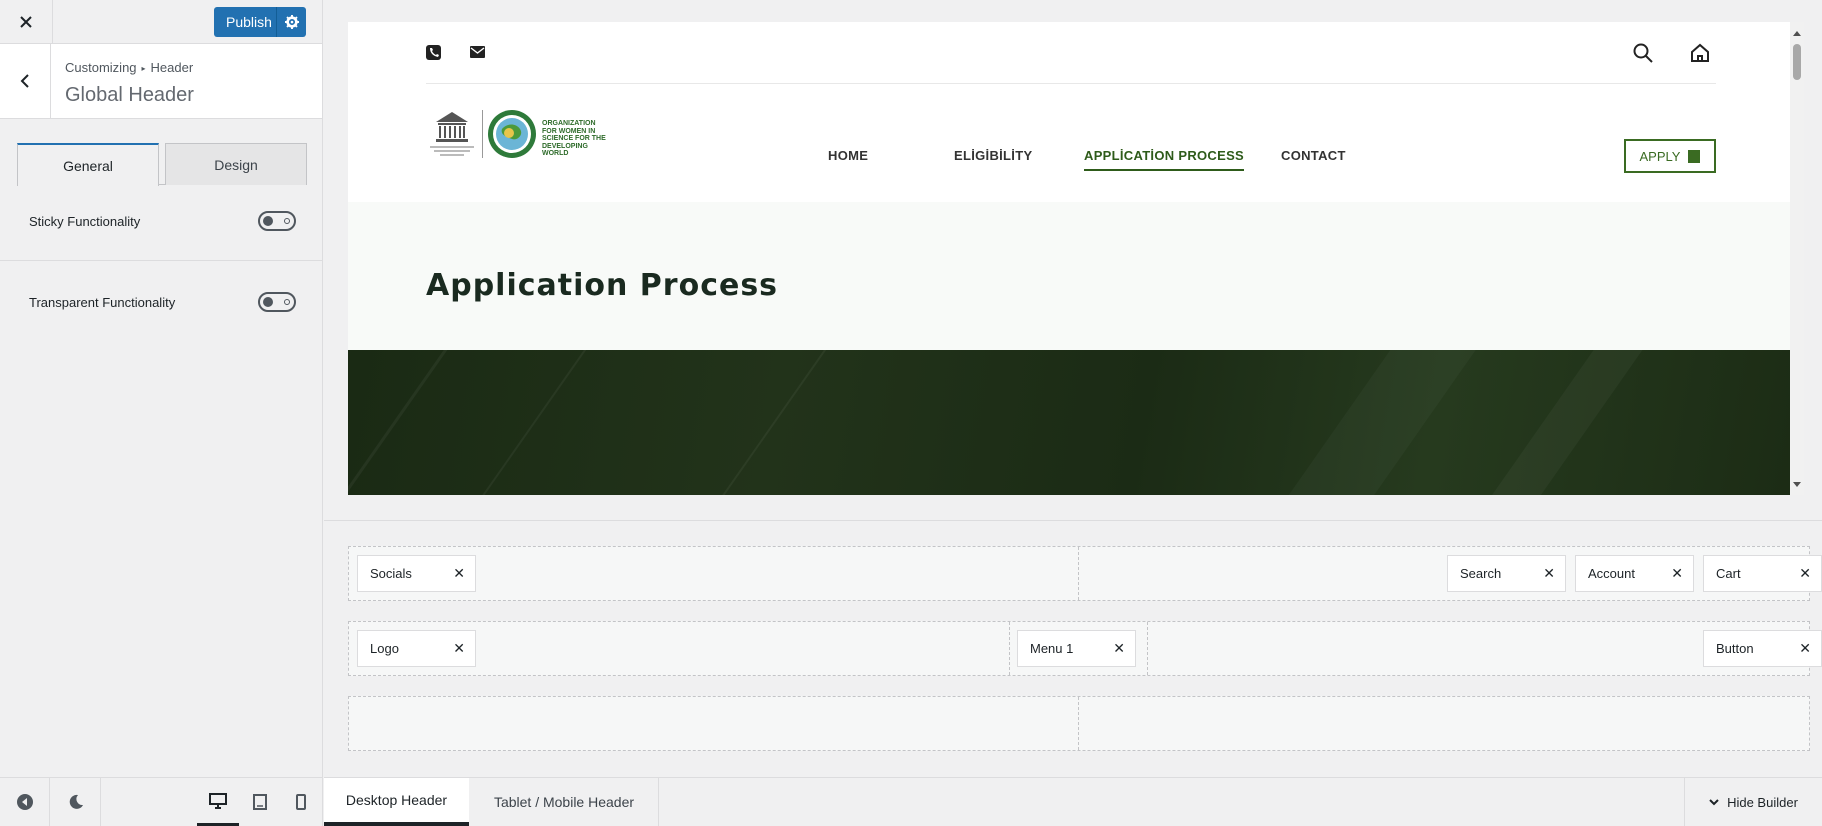 The height and width of the screenshot is (826, 1822). What do you see at coordinates (1069, 276) in the screenshot?
I see `page-title-band: Application Process` at bounding box center [1069, 276].